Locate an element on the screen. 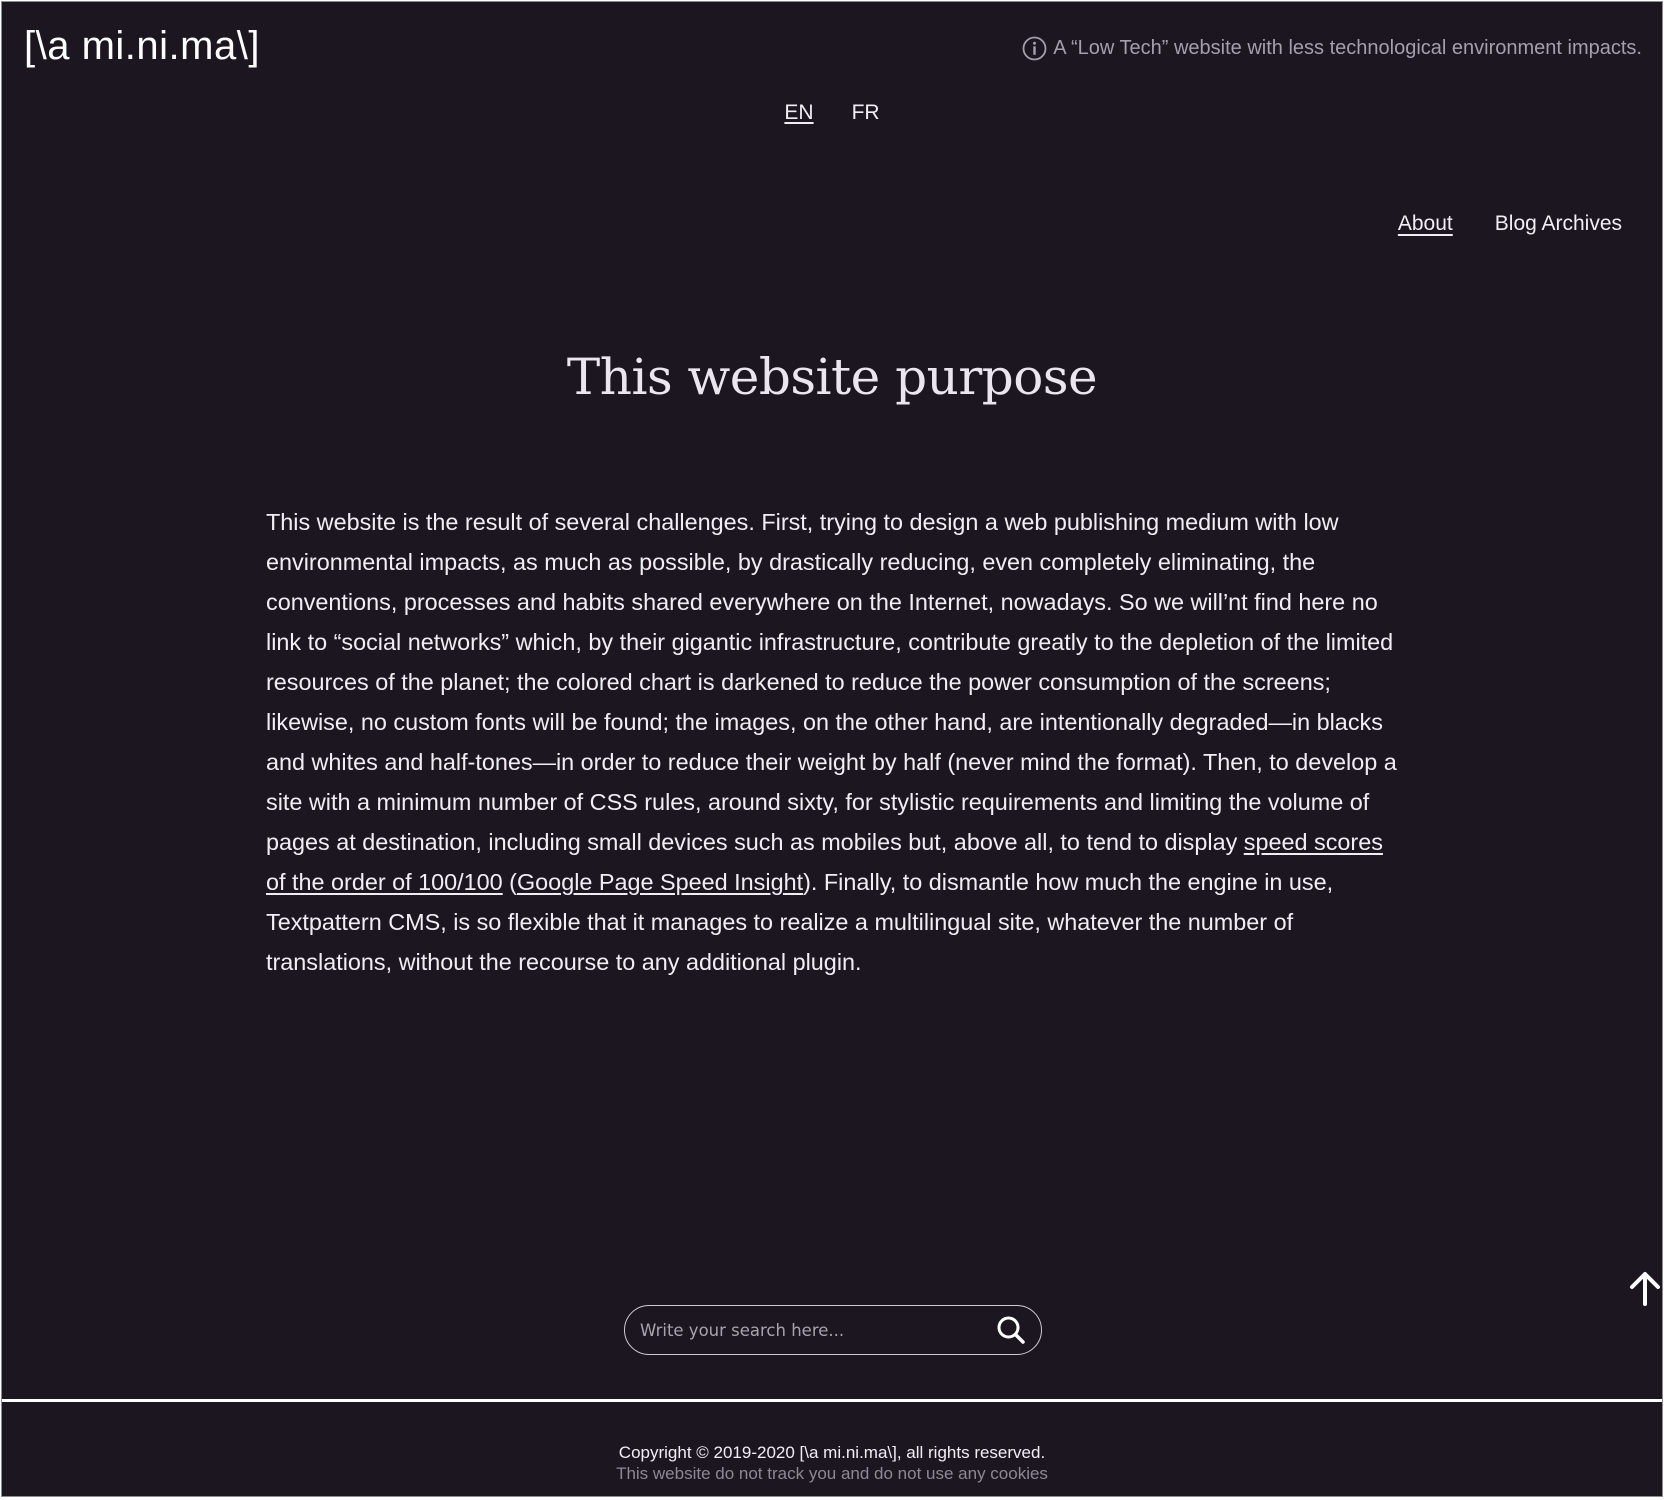 Image resolution: width=1664 pixels, height=1500 pixels. search-icon is located at coordinates (1011, 1330).